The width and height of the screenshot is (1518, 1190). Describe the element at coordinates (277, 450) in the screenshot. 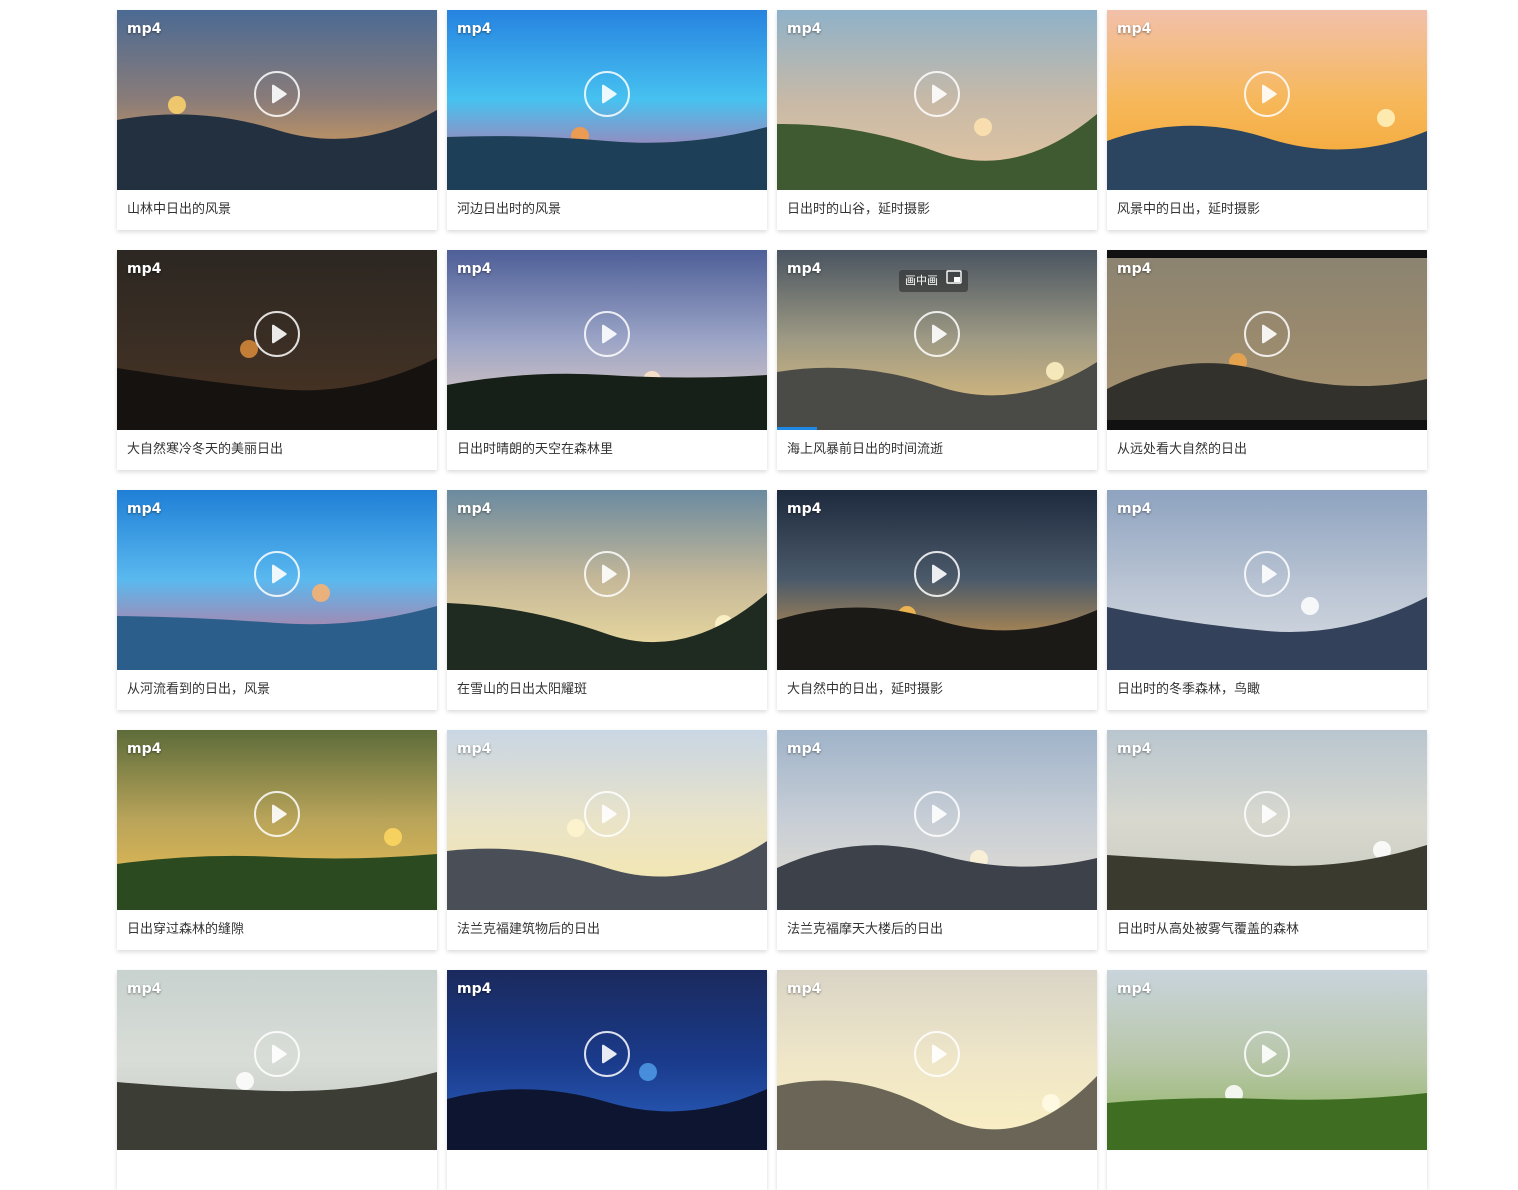

I see `video-title: 大自然寒冷冬天的美丽日出` at that location.